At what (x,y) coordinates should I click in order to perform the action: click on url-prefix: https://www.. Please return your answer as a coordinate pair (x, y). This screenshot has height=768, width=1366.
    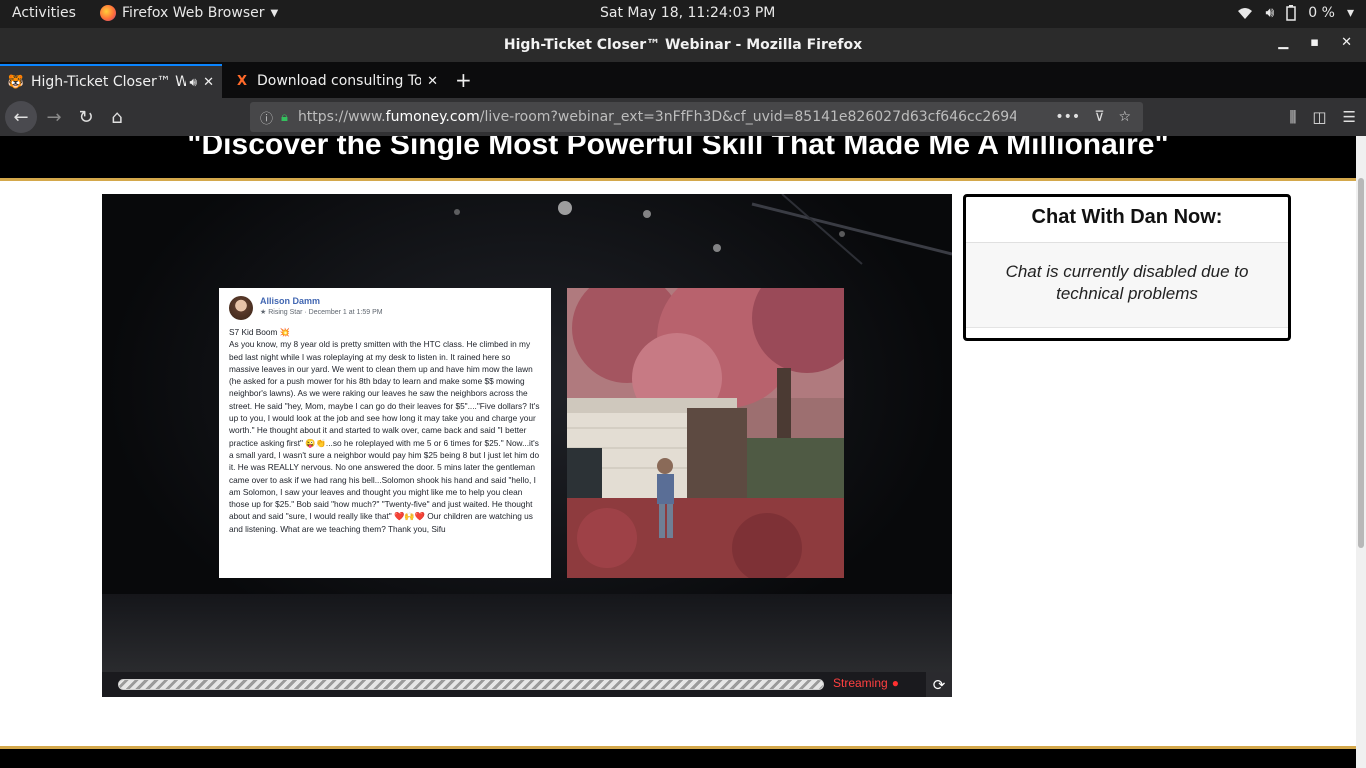
    Looking at the image, I should click on (341, 117).